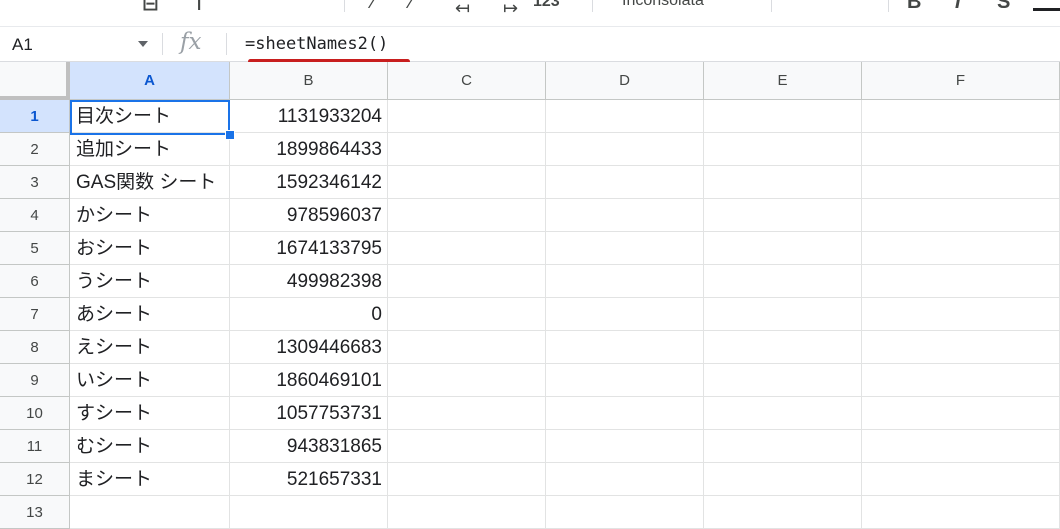 The image size is (1060, 529). I want to click on cell-c6, so click(467, 281).